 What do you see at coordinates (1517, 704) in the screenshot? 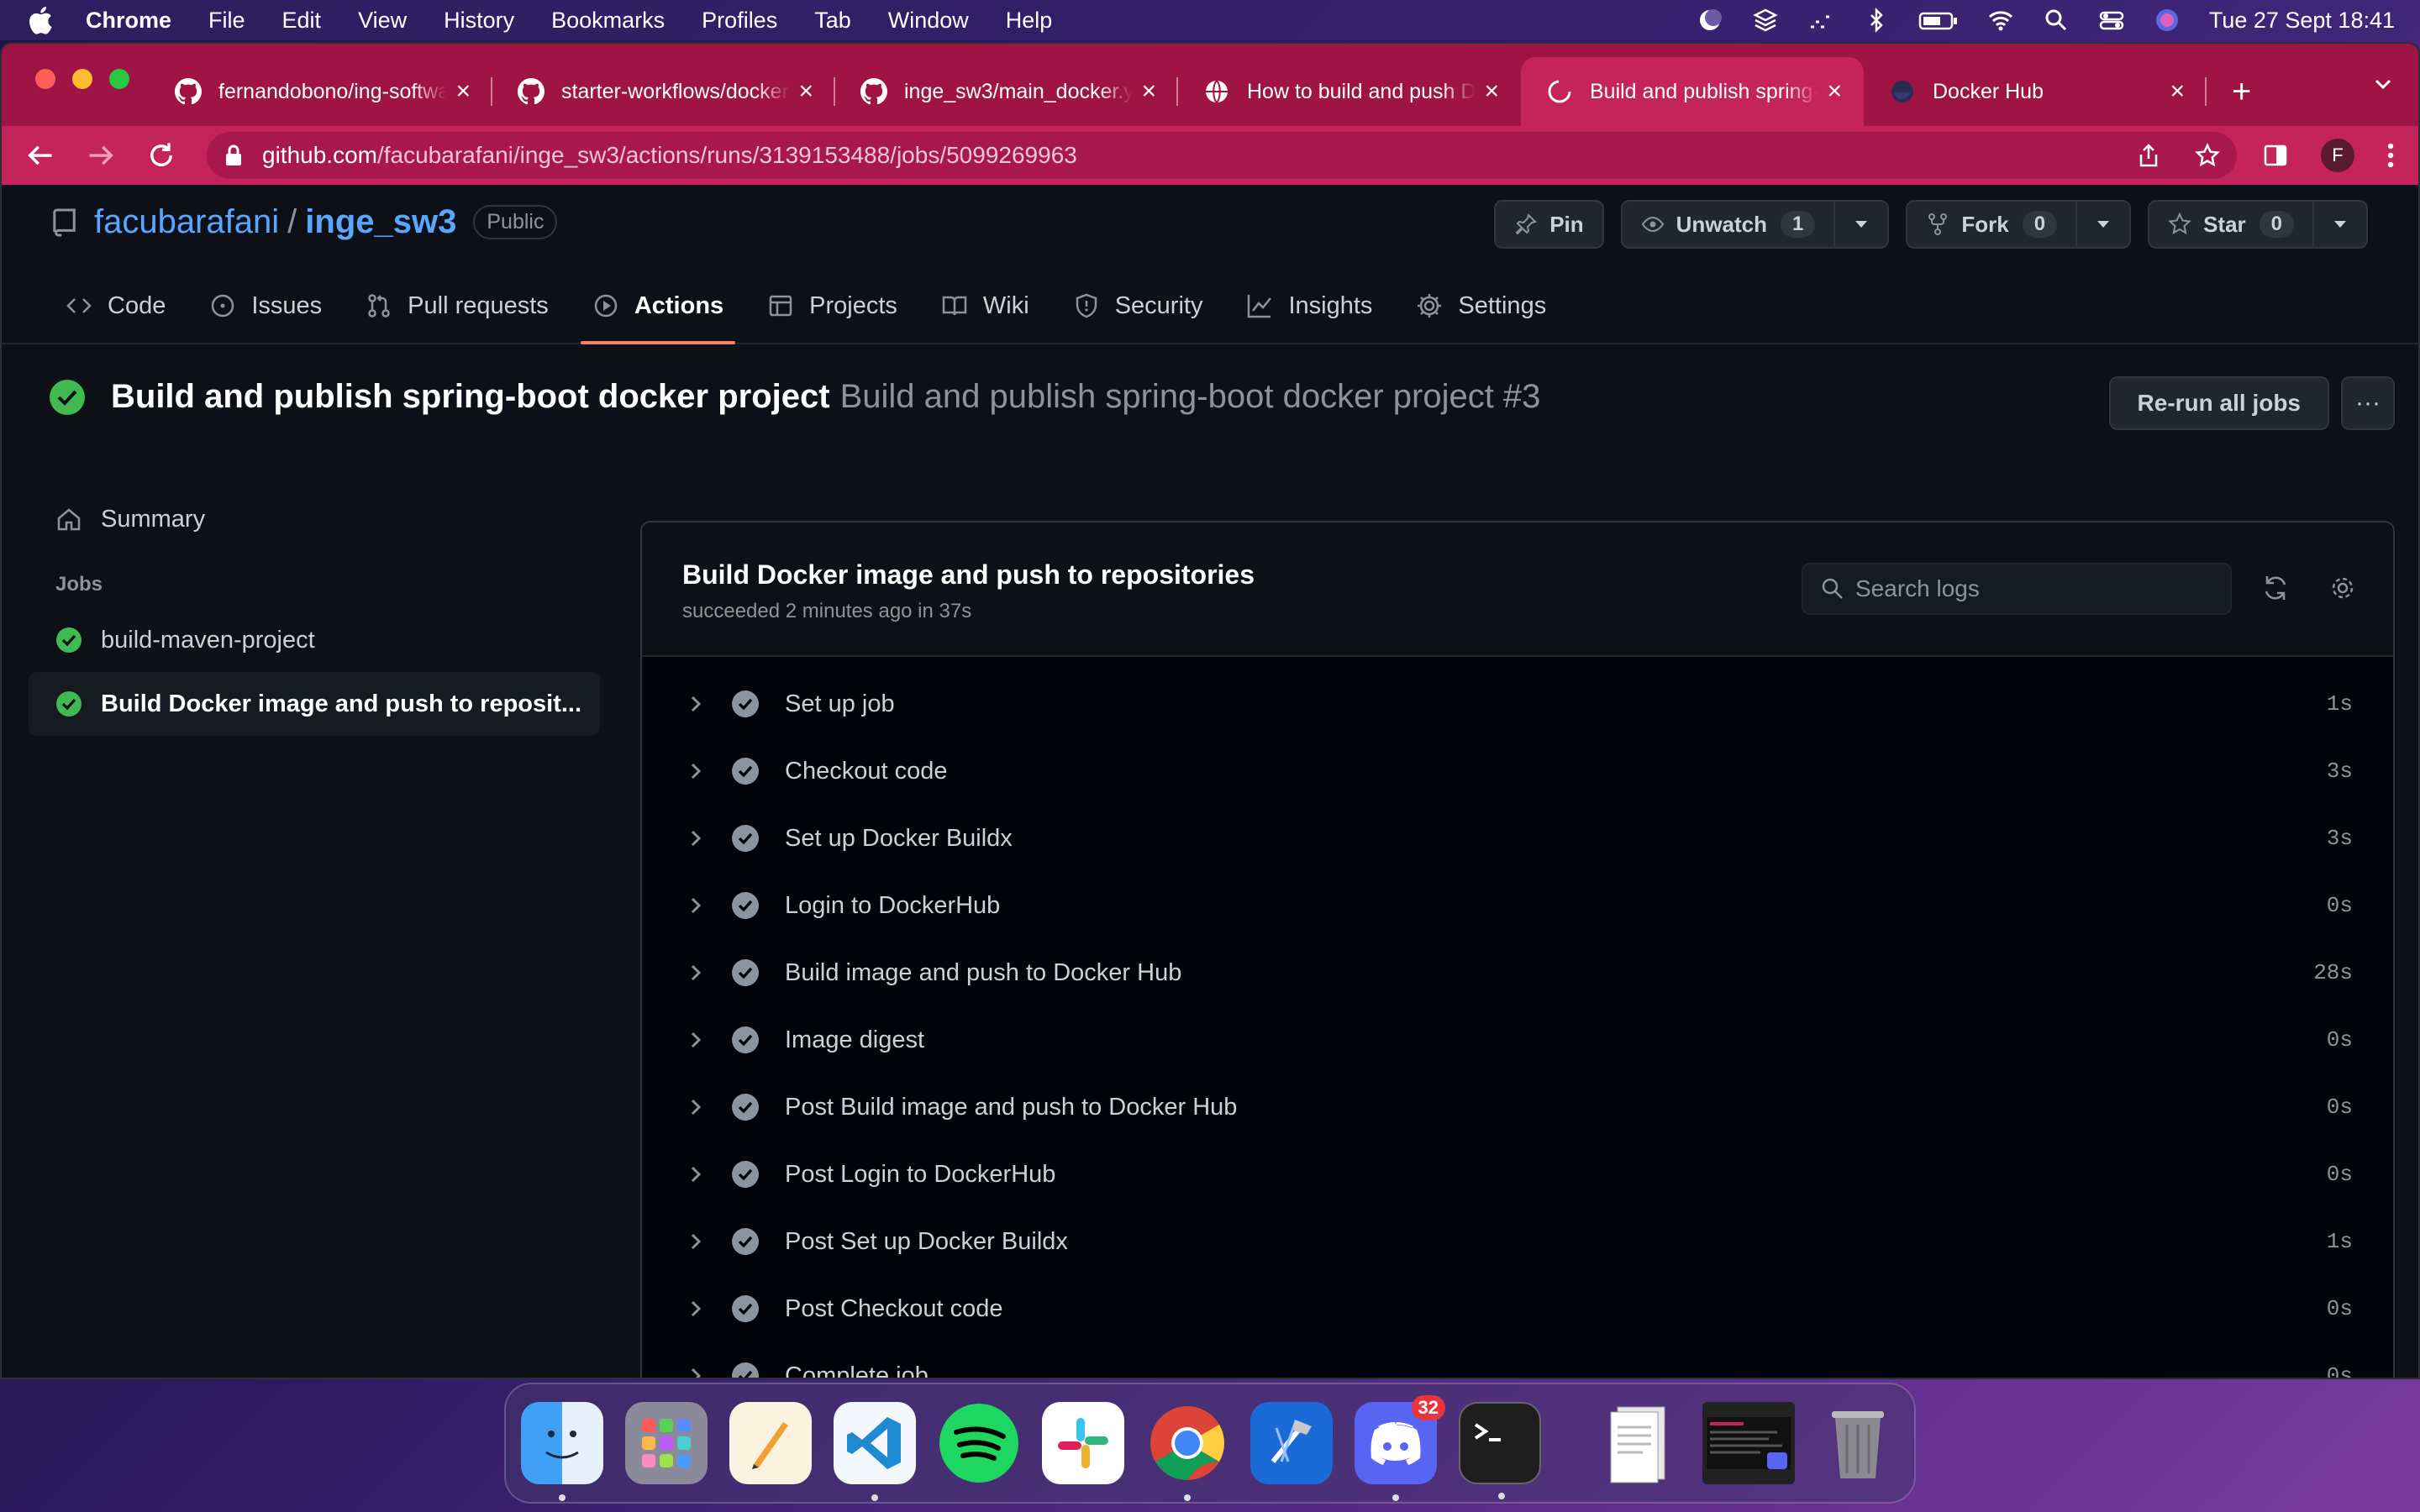
I see `step-row: Set up job 1s` at bounding box center [1517, 704].